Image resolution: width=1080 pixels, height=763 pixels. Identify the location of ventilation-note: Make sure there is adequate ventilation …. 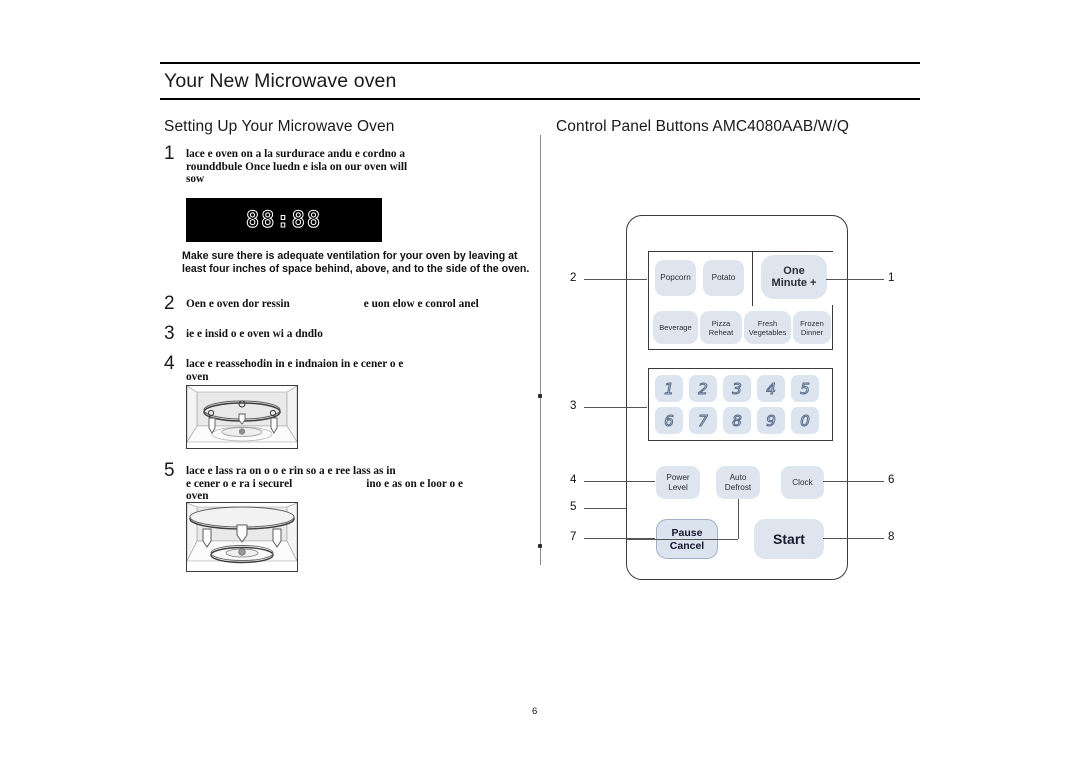
(356, 262).